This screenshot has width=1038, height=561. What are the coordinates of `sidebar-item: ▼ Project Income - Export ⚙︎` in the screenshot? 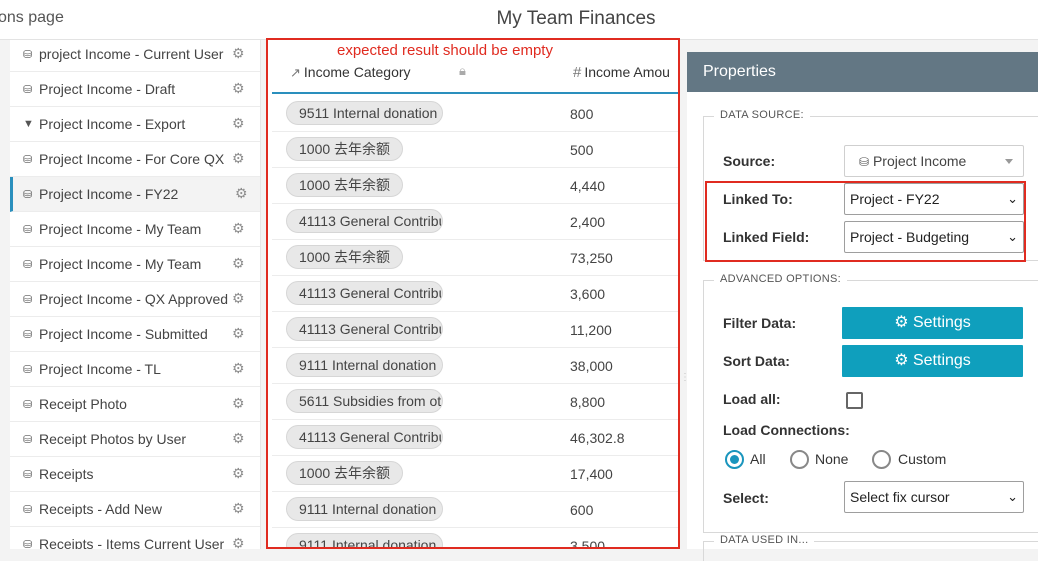 It's located at (135, 124).